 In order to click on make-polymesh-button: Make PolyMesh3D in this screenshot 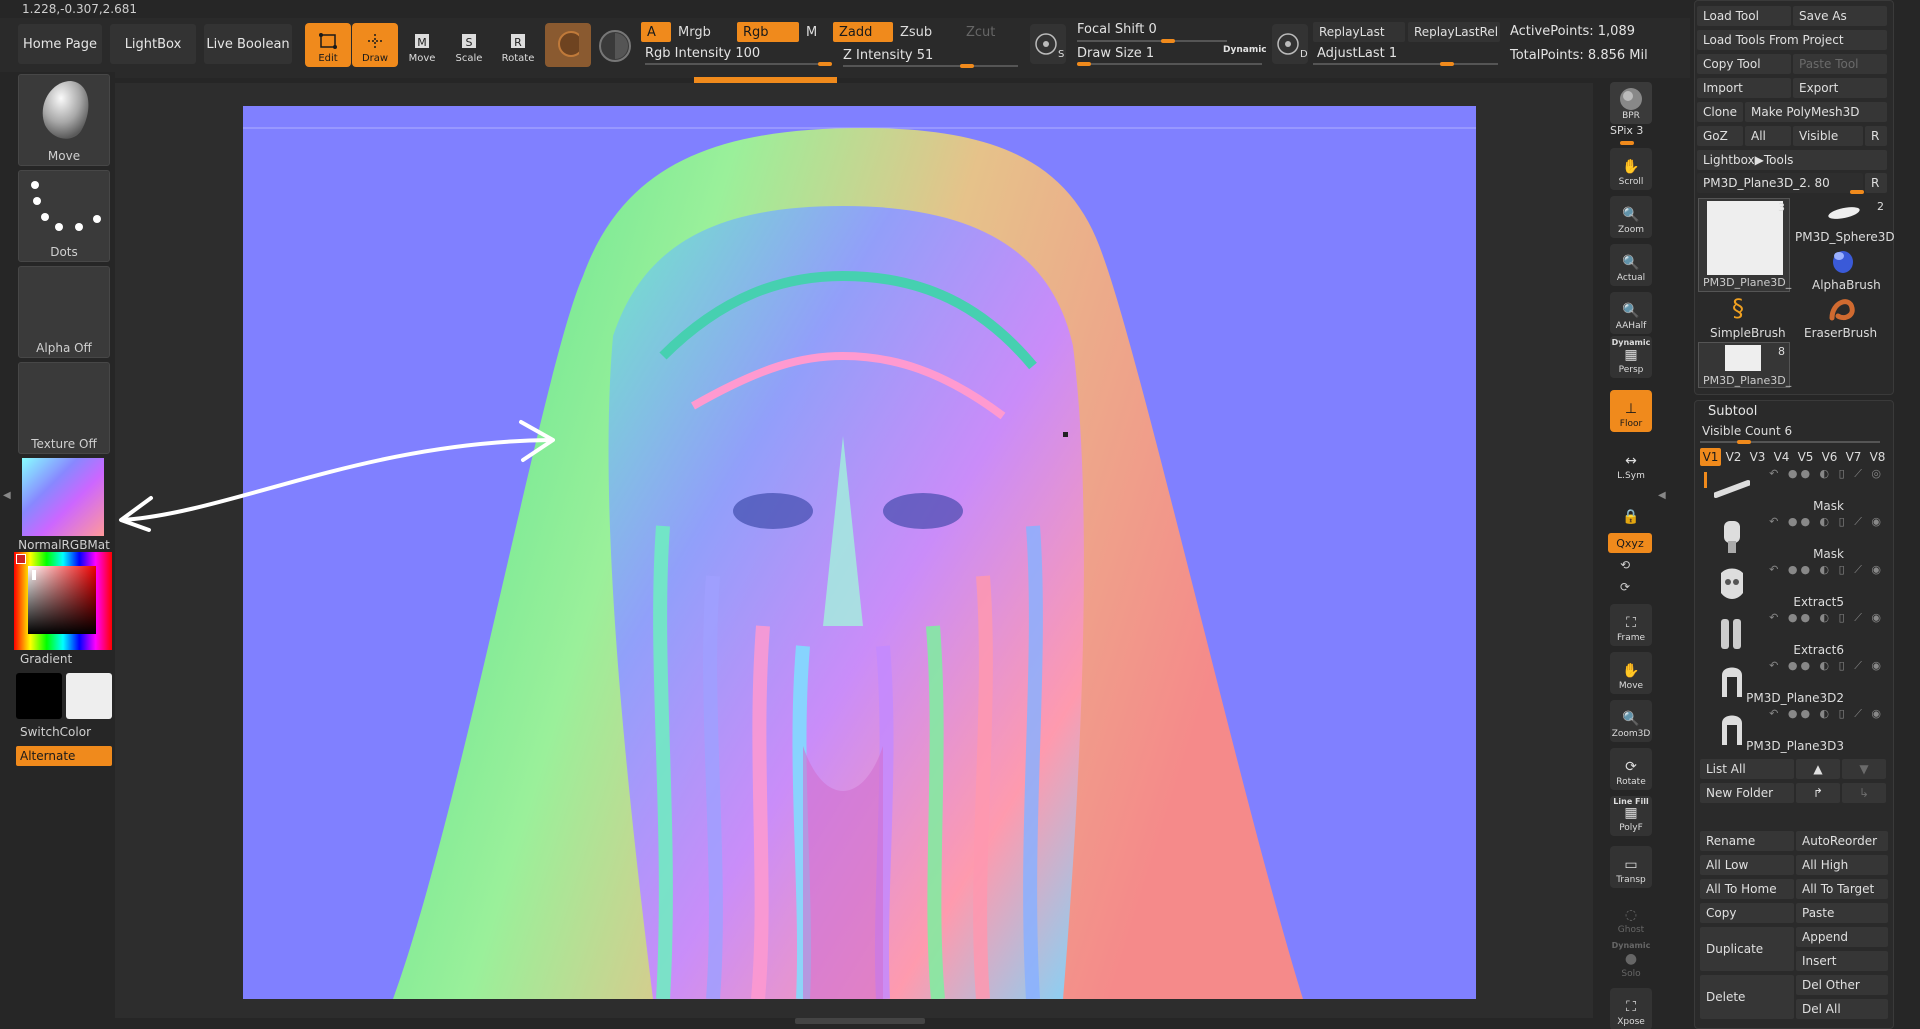, I will do `click(1816, 112)`.